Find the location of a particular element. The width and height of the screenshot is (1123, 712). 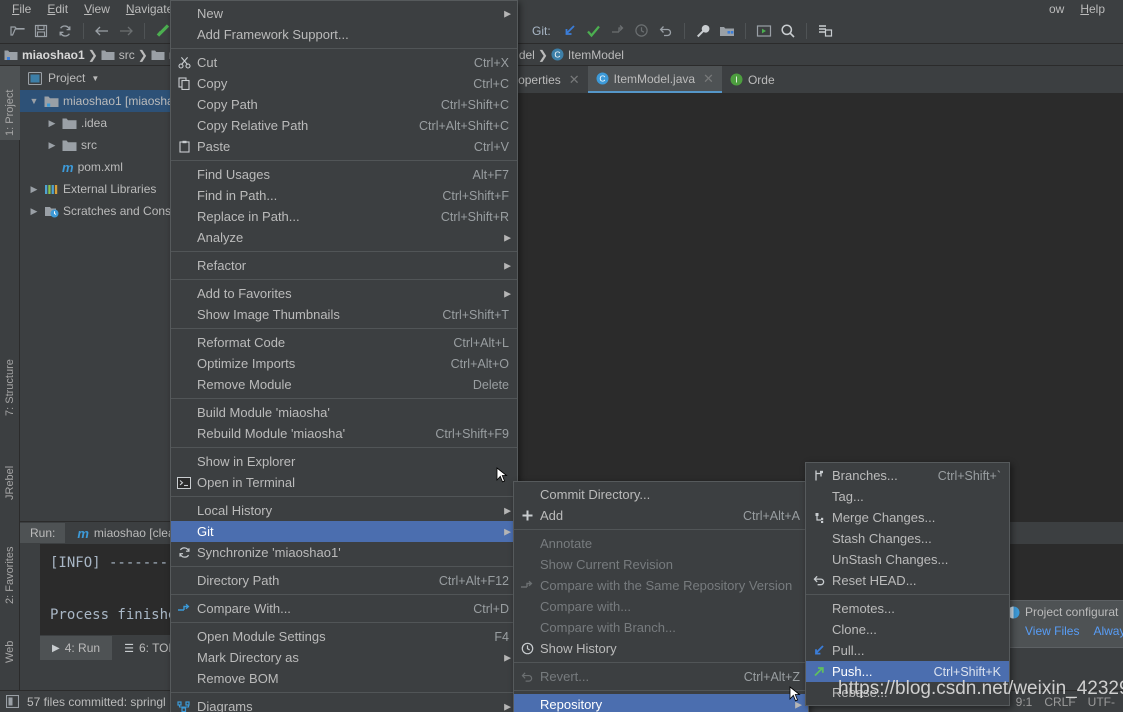

menu-item-open-module-settings: Open Module Settings F4 is located at coordinates (344, 636).